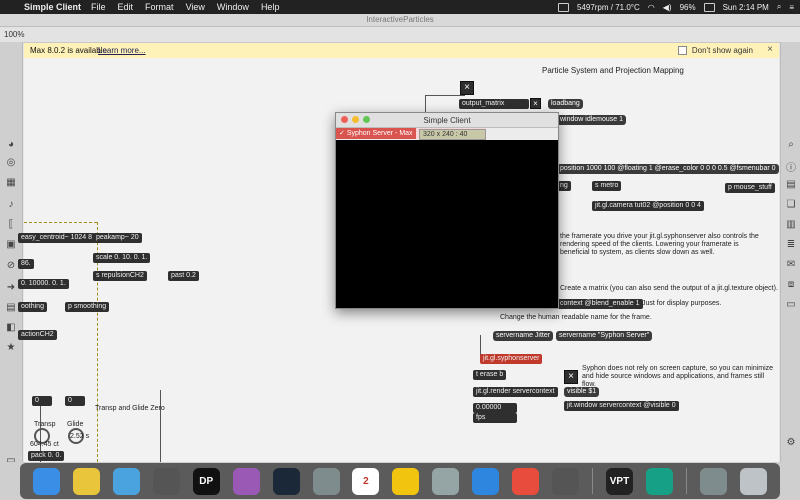 The height and width of the screenshot is (500, 800). What do you see at coordinates (564, 186) in the screenshot?
I see `ng-object: ng` at bounding box center [564, 186].